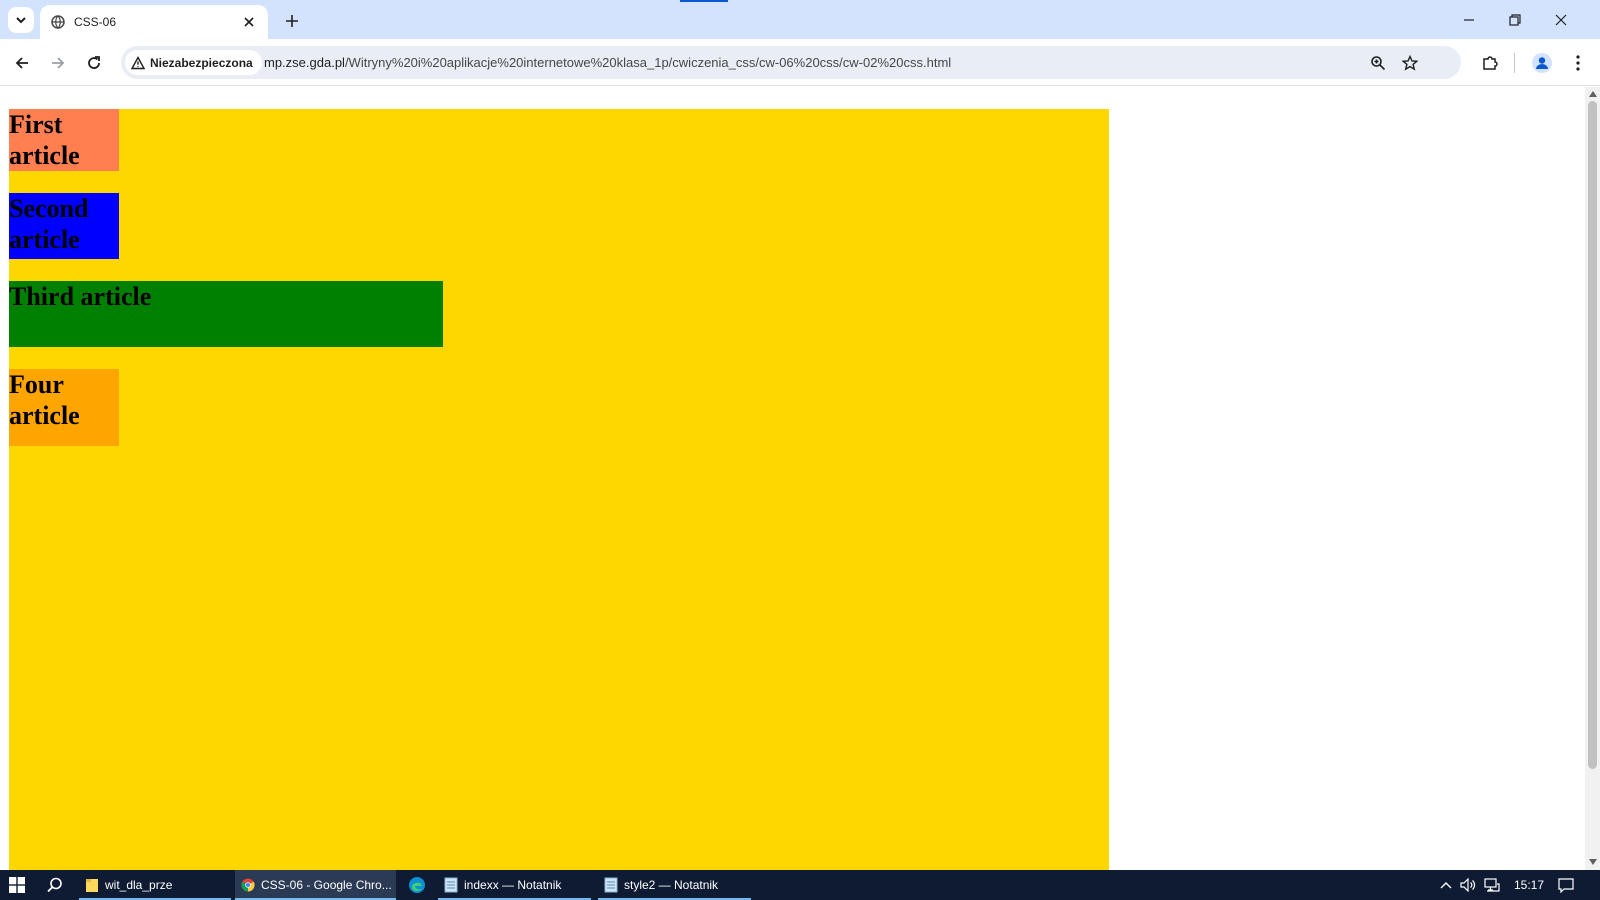 This screenshot has height=900, width=1600. I want to click on back-button, so click(22, 63).